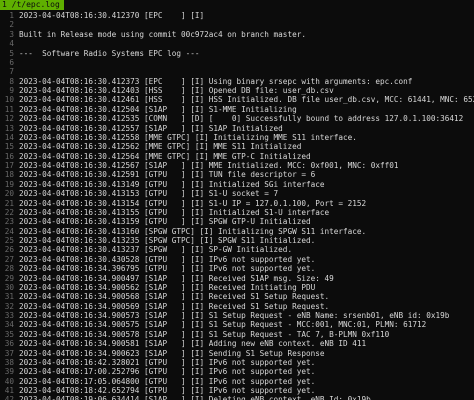 This screenshot has width=474, height=400. What do you see at coordinates (9, 222) in the screenshot?
I see `line-number: 23` at bounding box center [9, 222].